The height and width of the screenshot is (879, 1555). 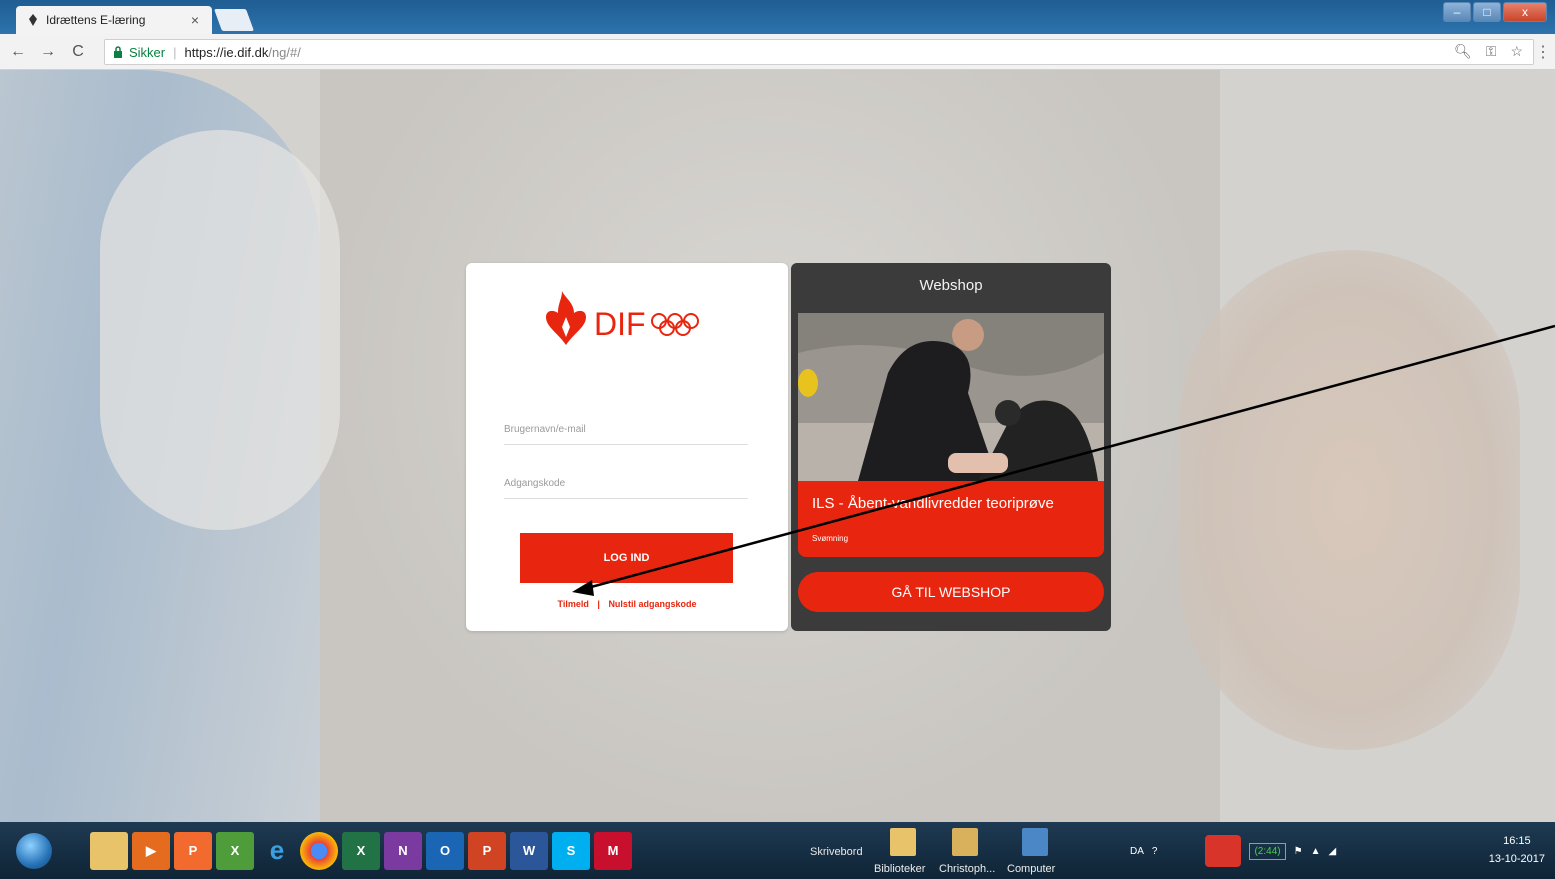 I want to click on url-host: https://ie.dif.dk, so click(x=226, y=52).